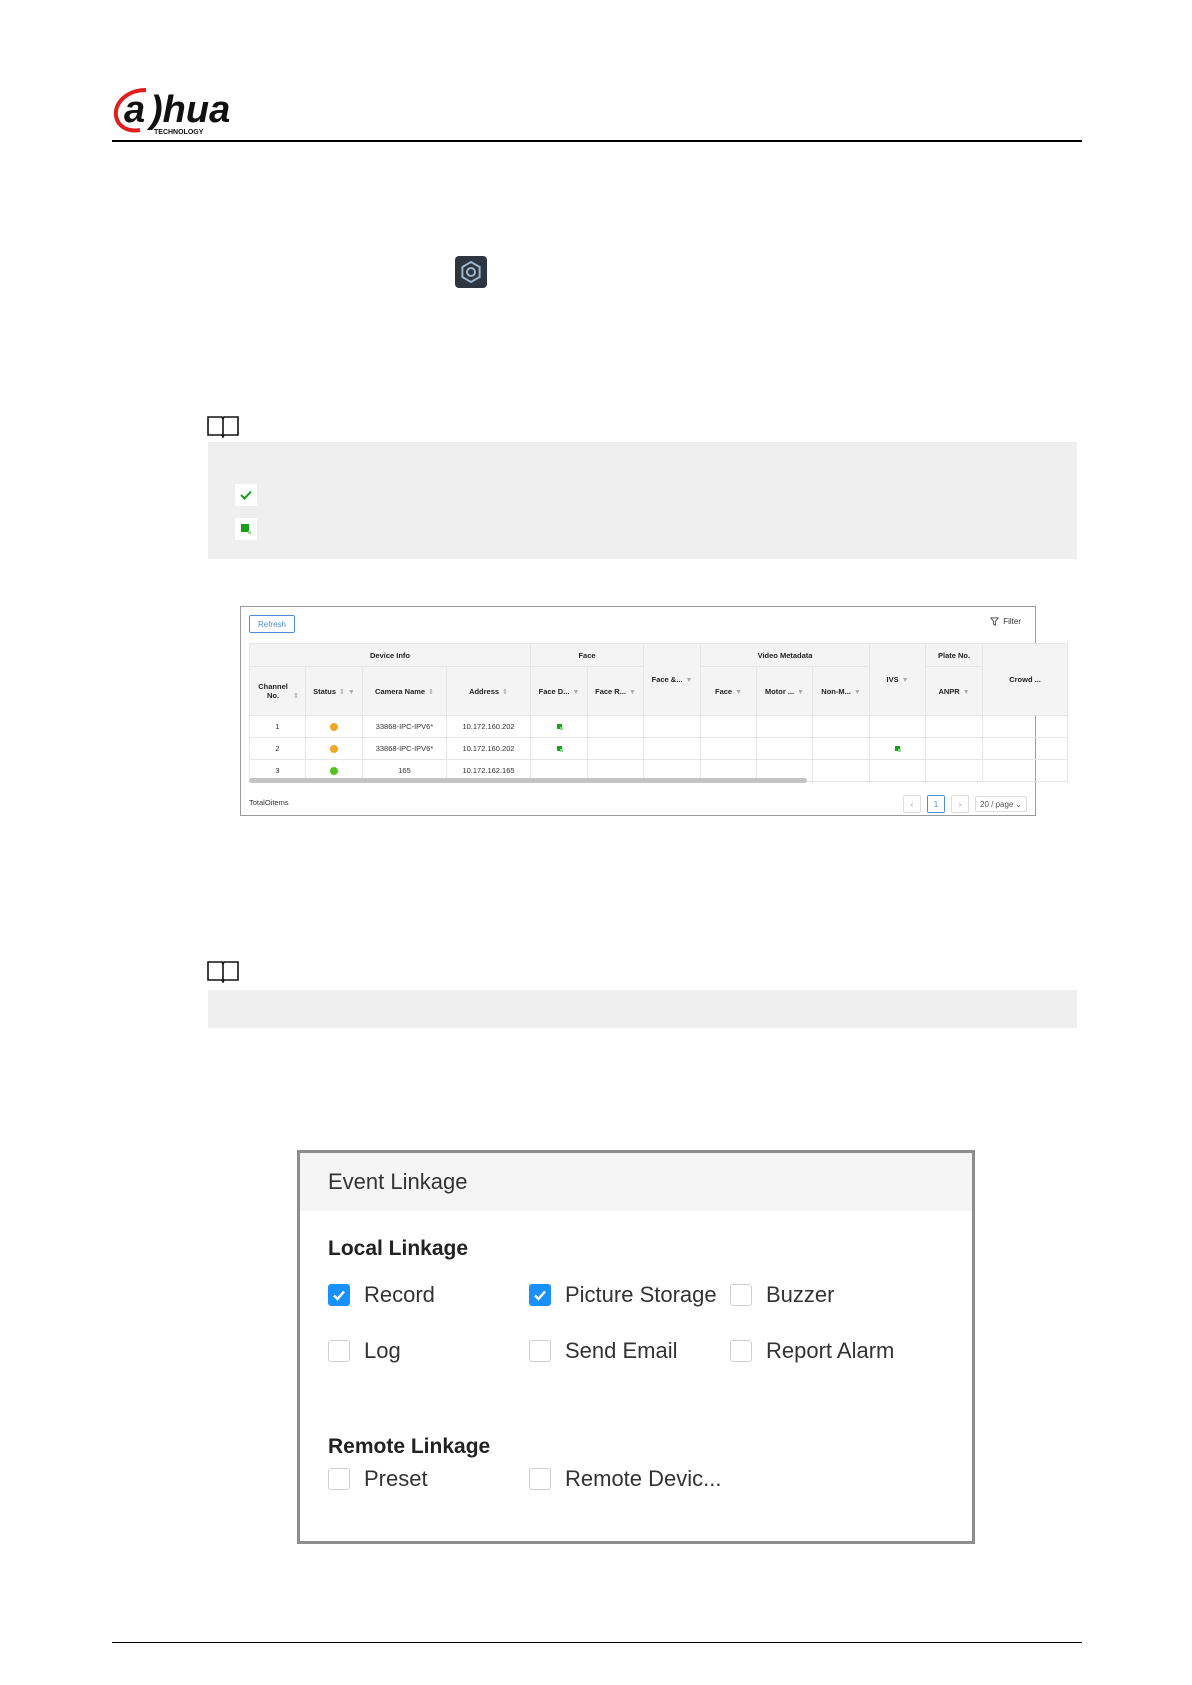 Image resolution: width=1192 pixels, height=1685 pixels. What do you see at coordinates (785, 655) in the screenshot?
I see `group-header-video-metadata: Video Metadata` at bounding box center [785, 655].